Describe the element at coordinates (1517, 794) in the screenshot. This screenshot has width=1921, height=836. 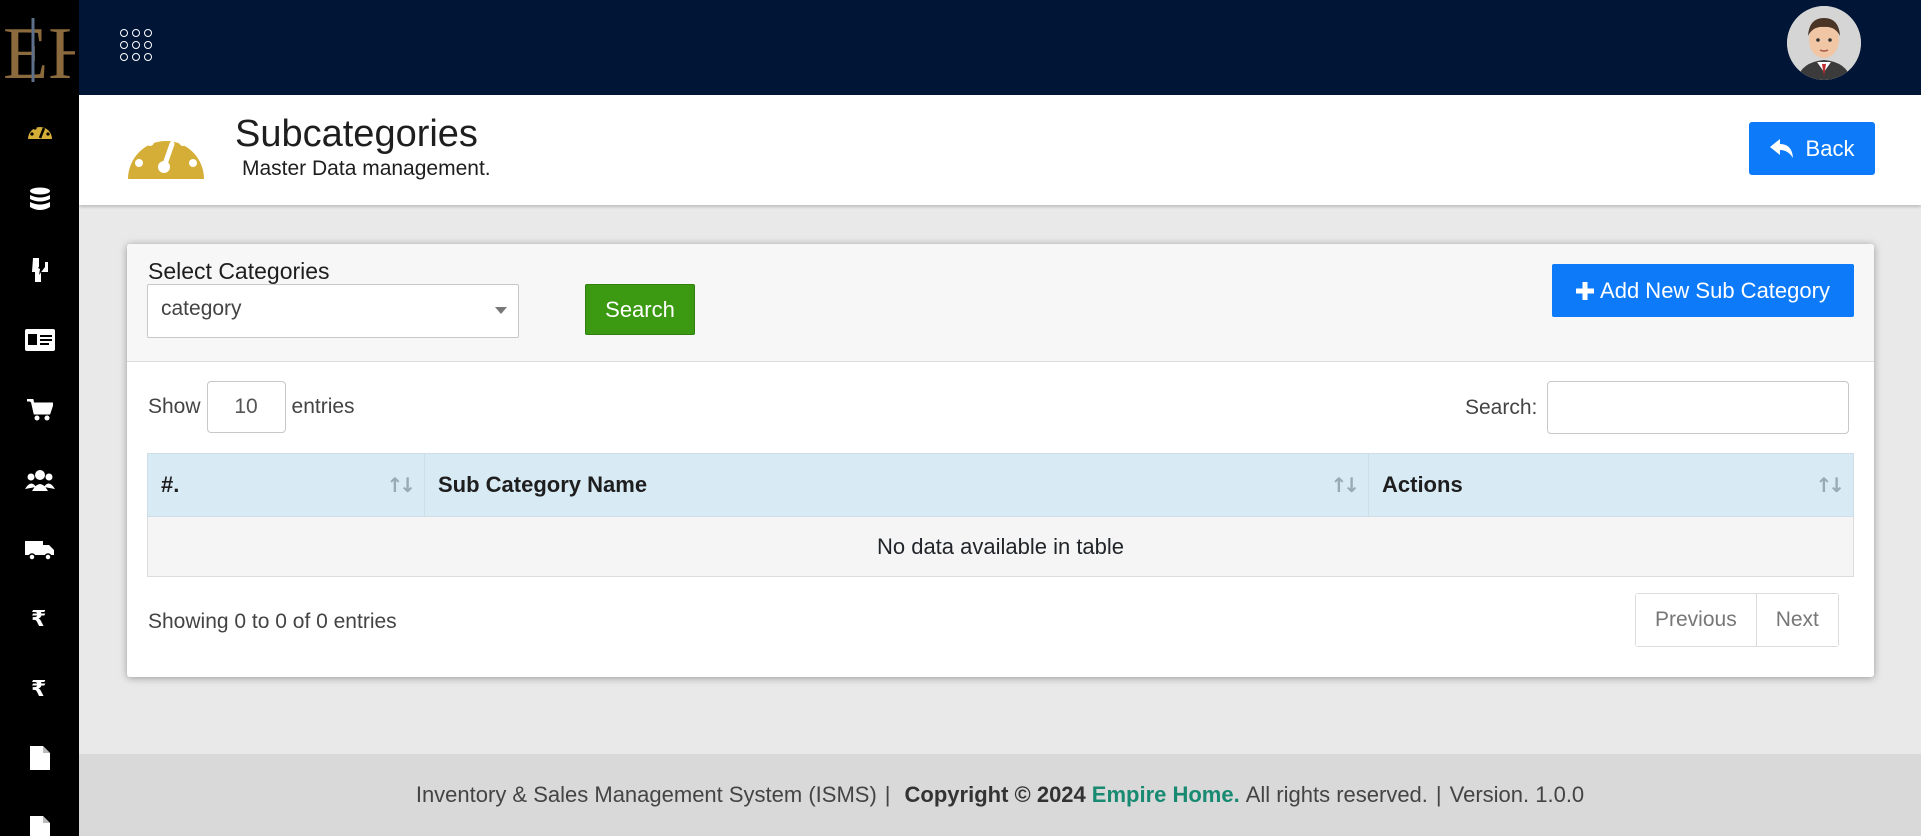
I see `footer-version: Version. 1.0.0` at that location.